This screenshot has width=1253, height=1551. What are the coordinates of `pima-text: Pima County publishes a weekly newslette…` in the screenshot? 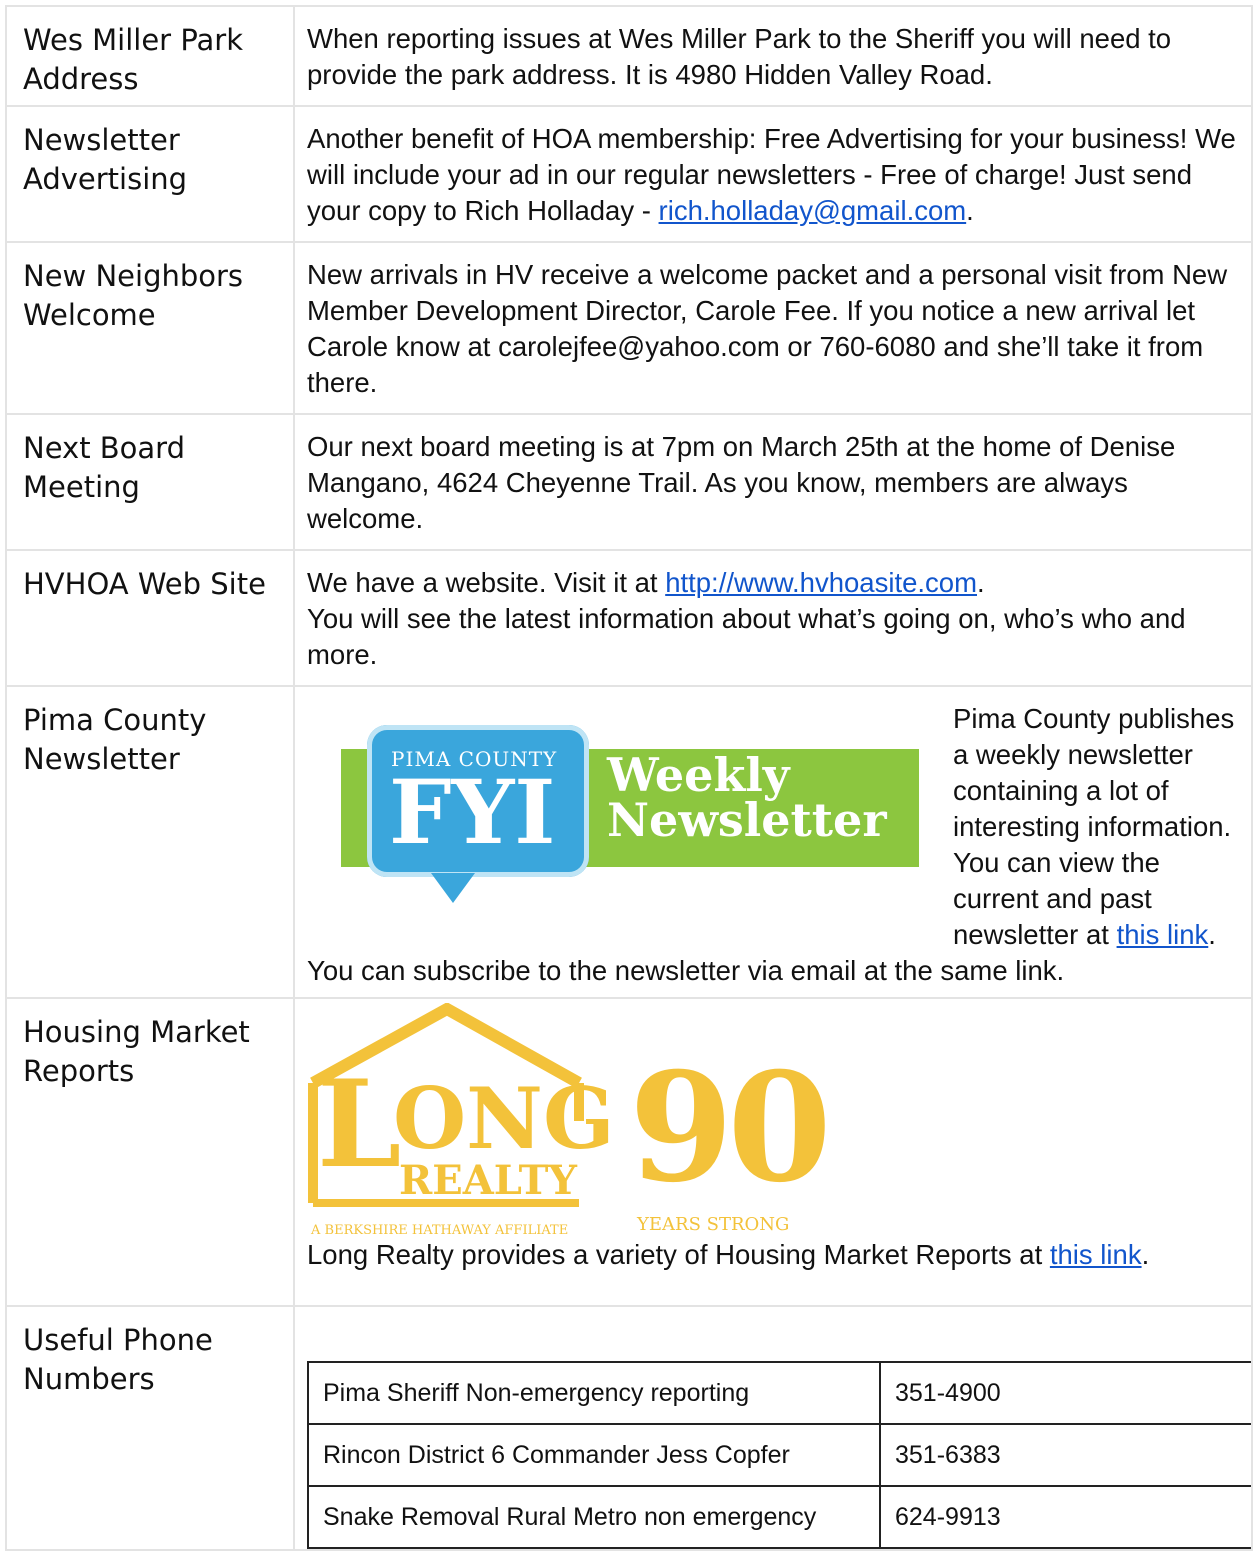 It's located at (1094, 826).